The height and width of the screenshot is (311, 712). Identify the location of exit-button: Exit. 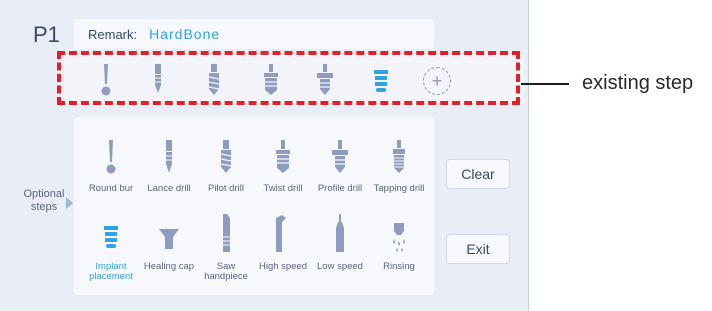
(478, 249).